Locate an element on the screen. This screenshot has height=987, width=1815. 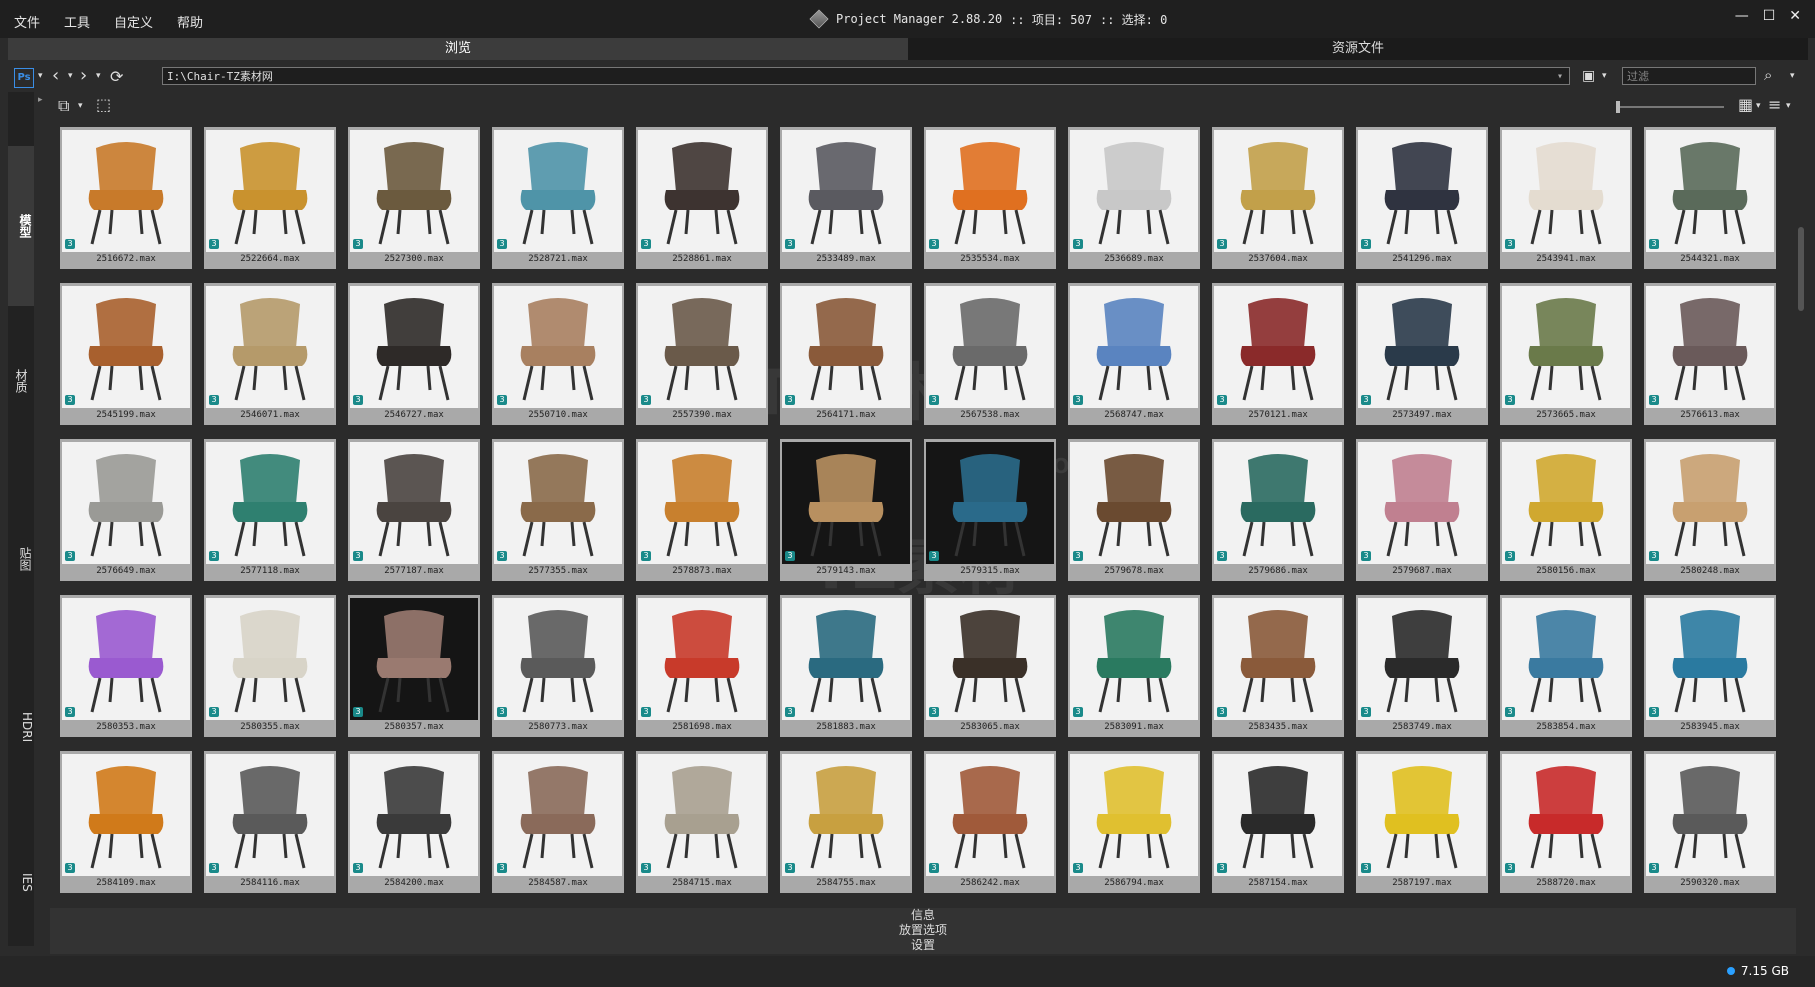
thumbnail-card: 3 2545199.max is located at coordinates (126, 354).